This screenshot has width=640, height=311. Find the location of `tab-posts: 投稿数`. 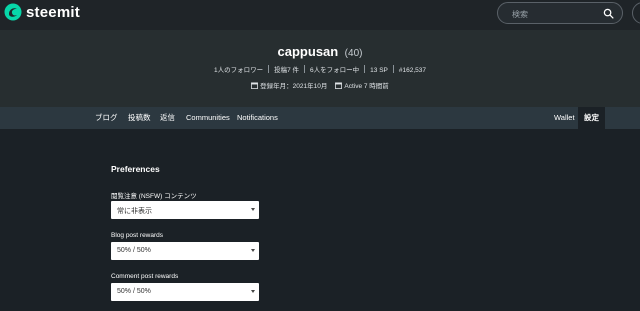

tab-posts: 投稿数 is located at coordinates (139, 118).